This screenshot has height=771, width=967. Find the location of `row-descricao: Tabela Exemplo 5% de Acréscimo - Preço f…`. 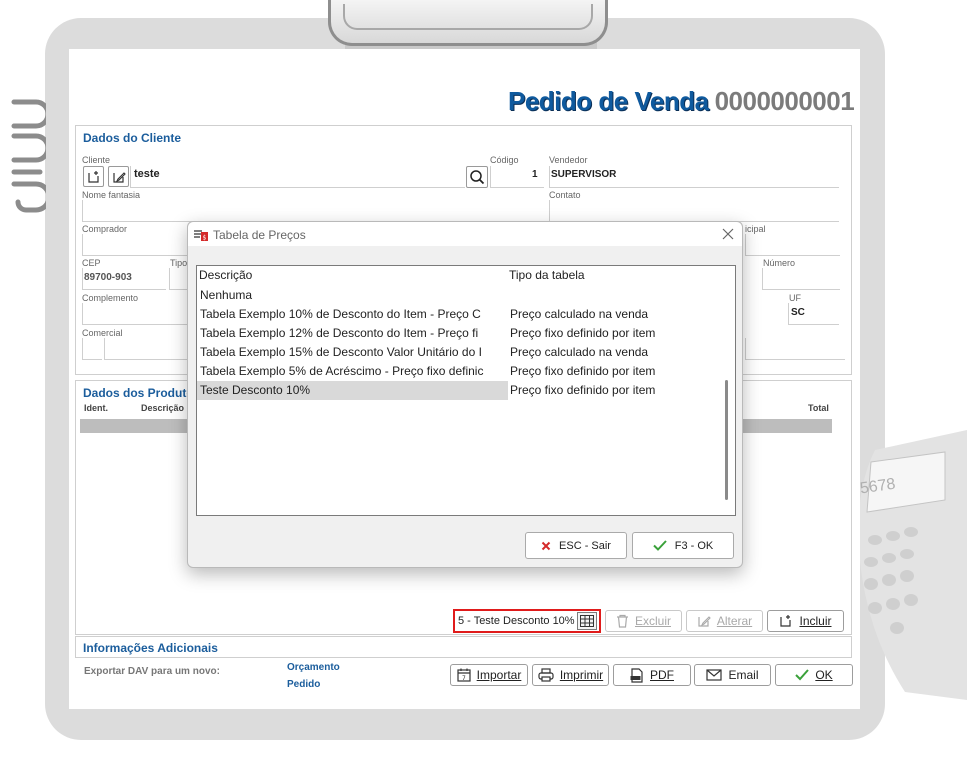

row-descricao: Tabela Exemplo 5% de Acréscimo - Preço f… is located at coordinates (342, 371).